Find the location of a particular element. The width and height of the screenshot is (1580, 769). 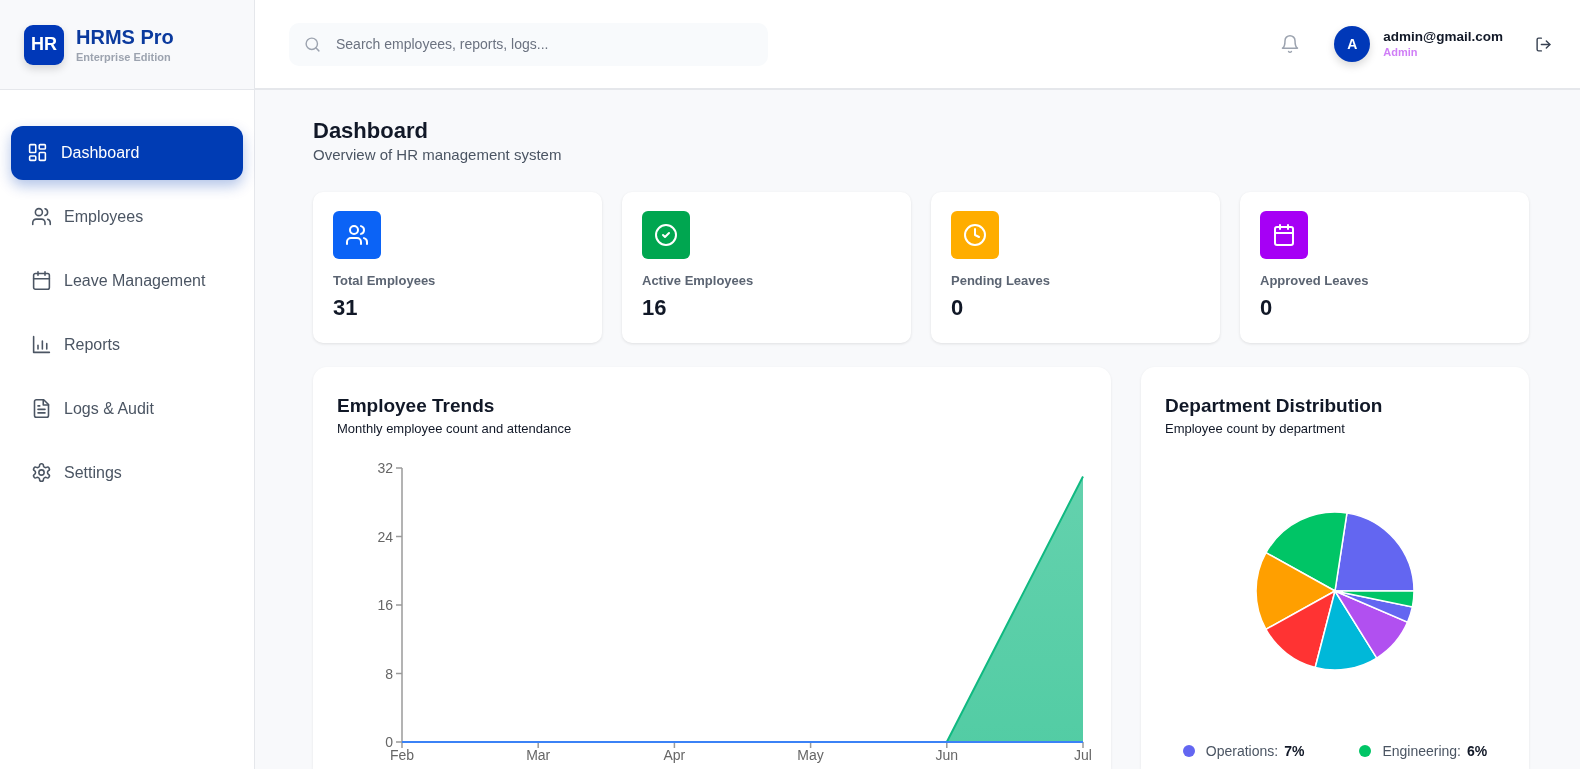

stat-label: Approved Leaves is located at coordinates (1314, 280).